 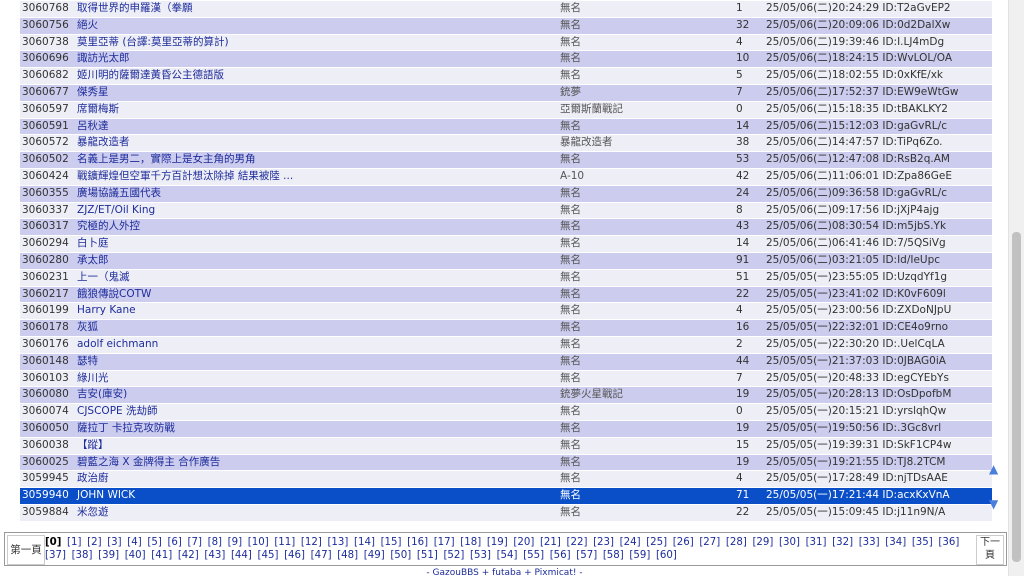 I want to click on thread-title-link: 承太郎, so click(x=93, y=260).